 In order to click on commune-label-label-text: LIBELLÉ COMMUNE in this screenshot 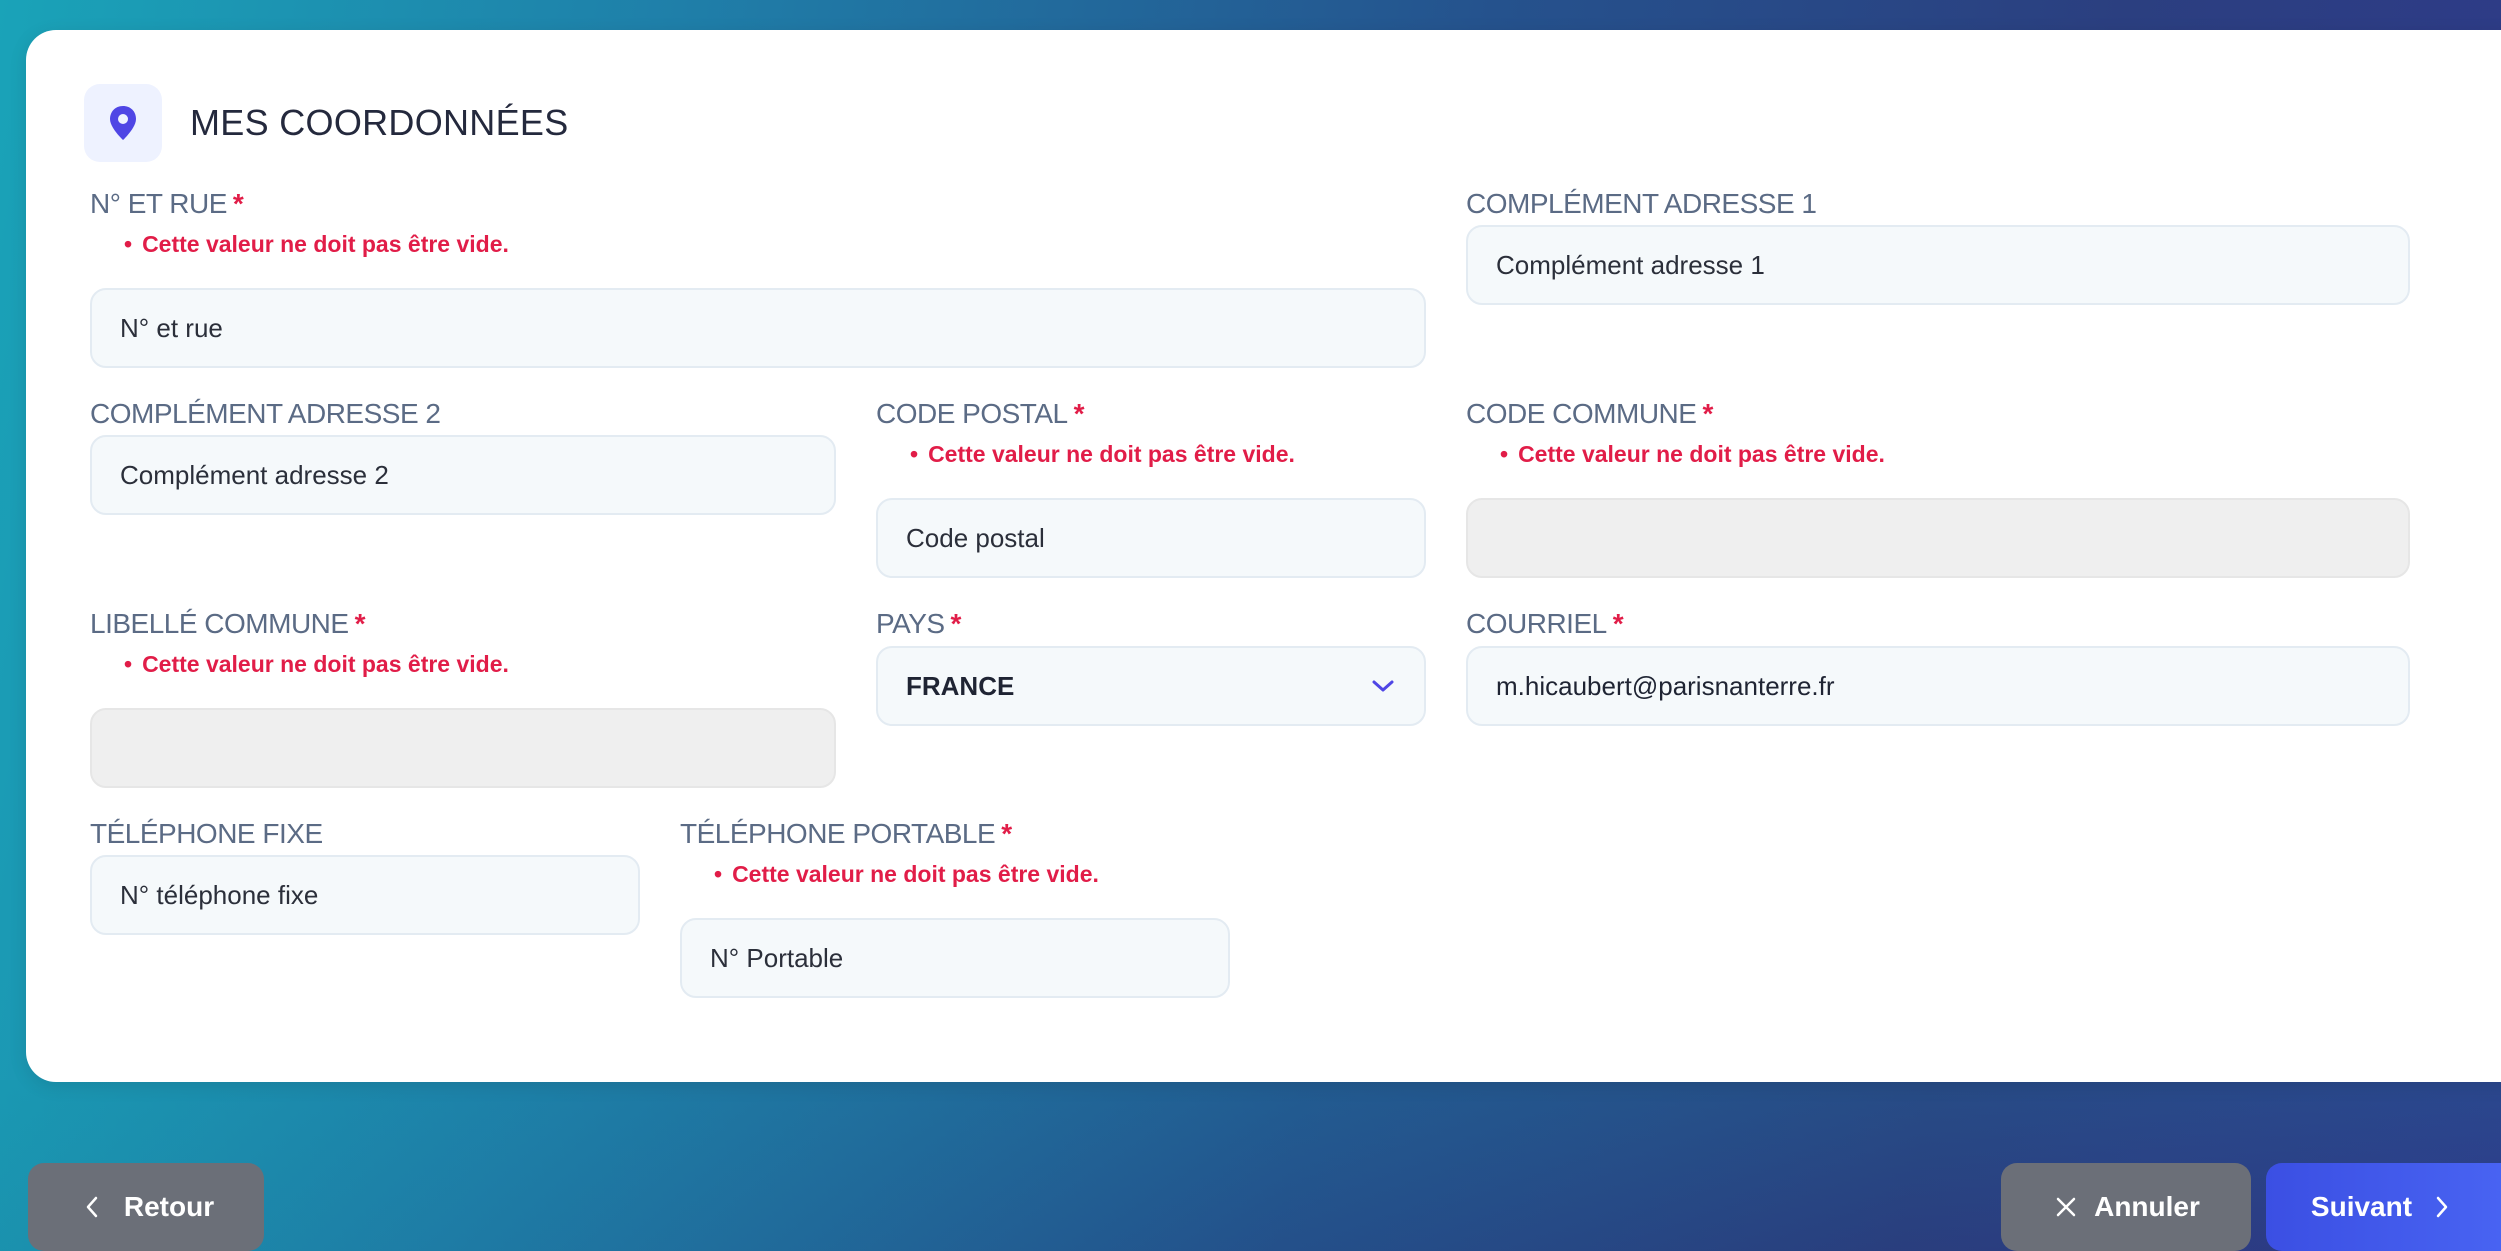, I will do `click(219, 623)`.